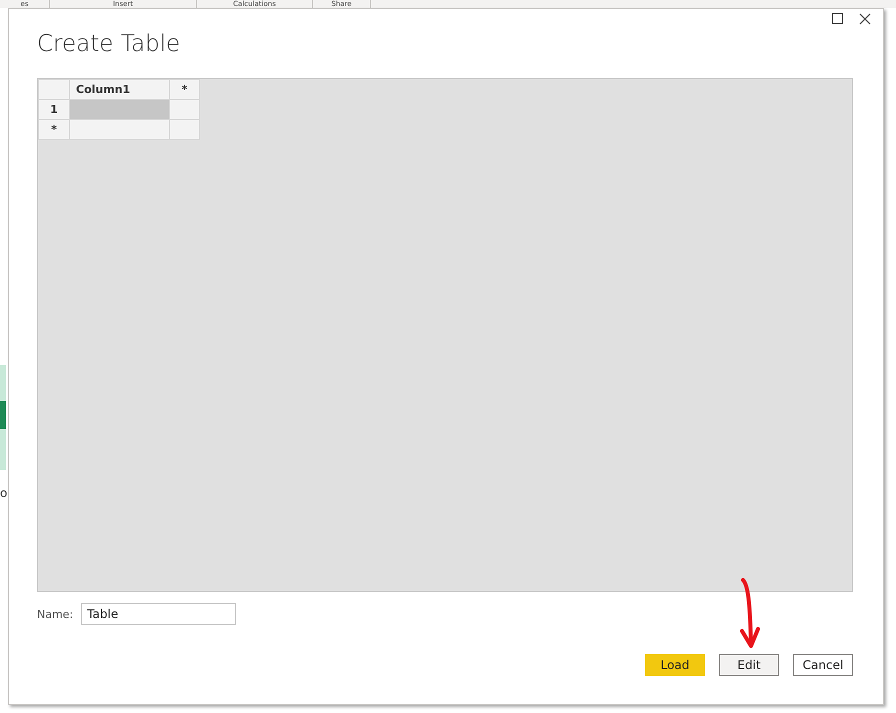 The image size is (896, 713). I want to click on name-field: Table, so click(158, 614).